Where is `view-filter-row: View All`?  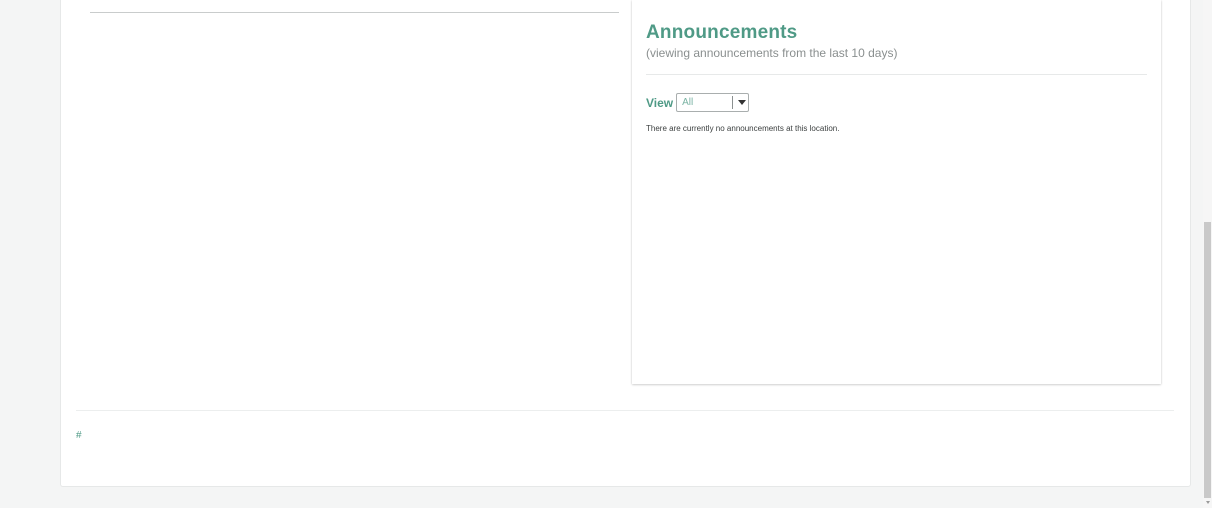
view-filter-row: View All is located at coordinates (698, 102).